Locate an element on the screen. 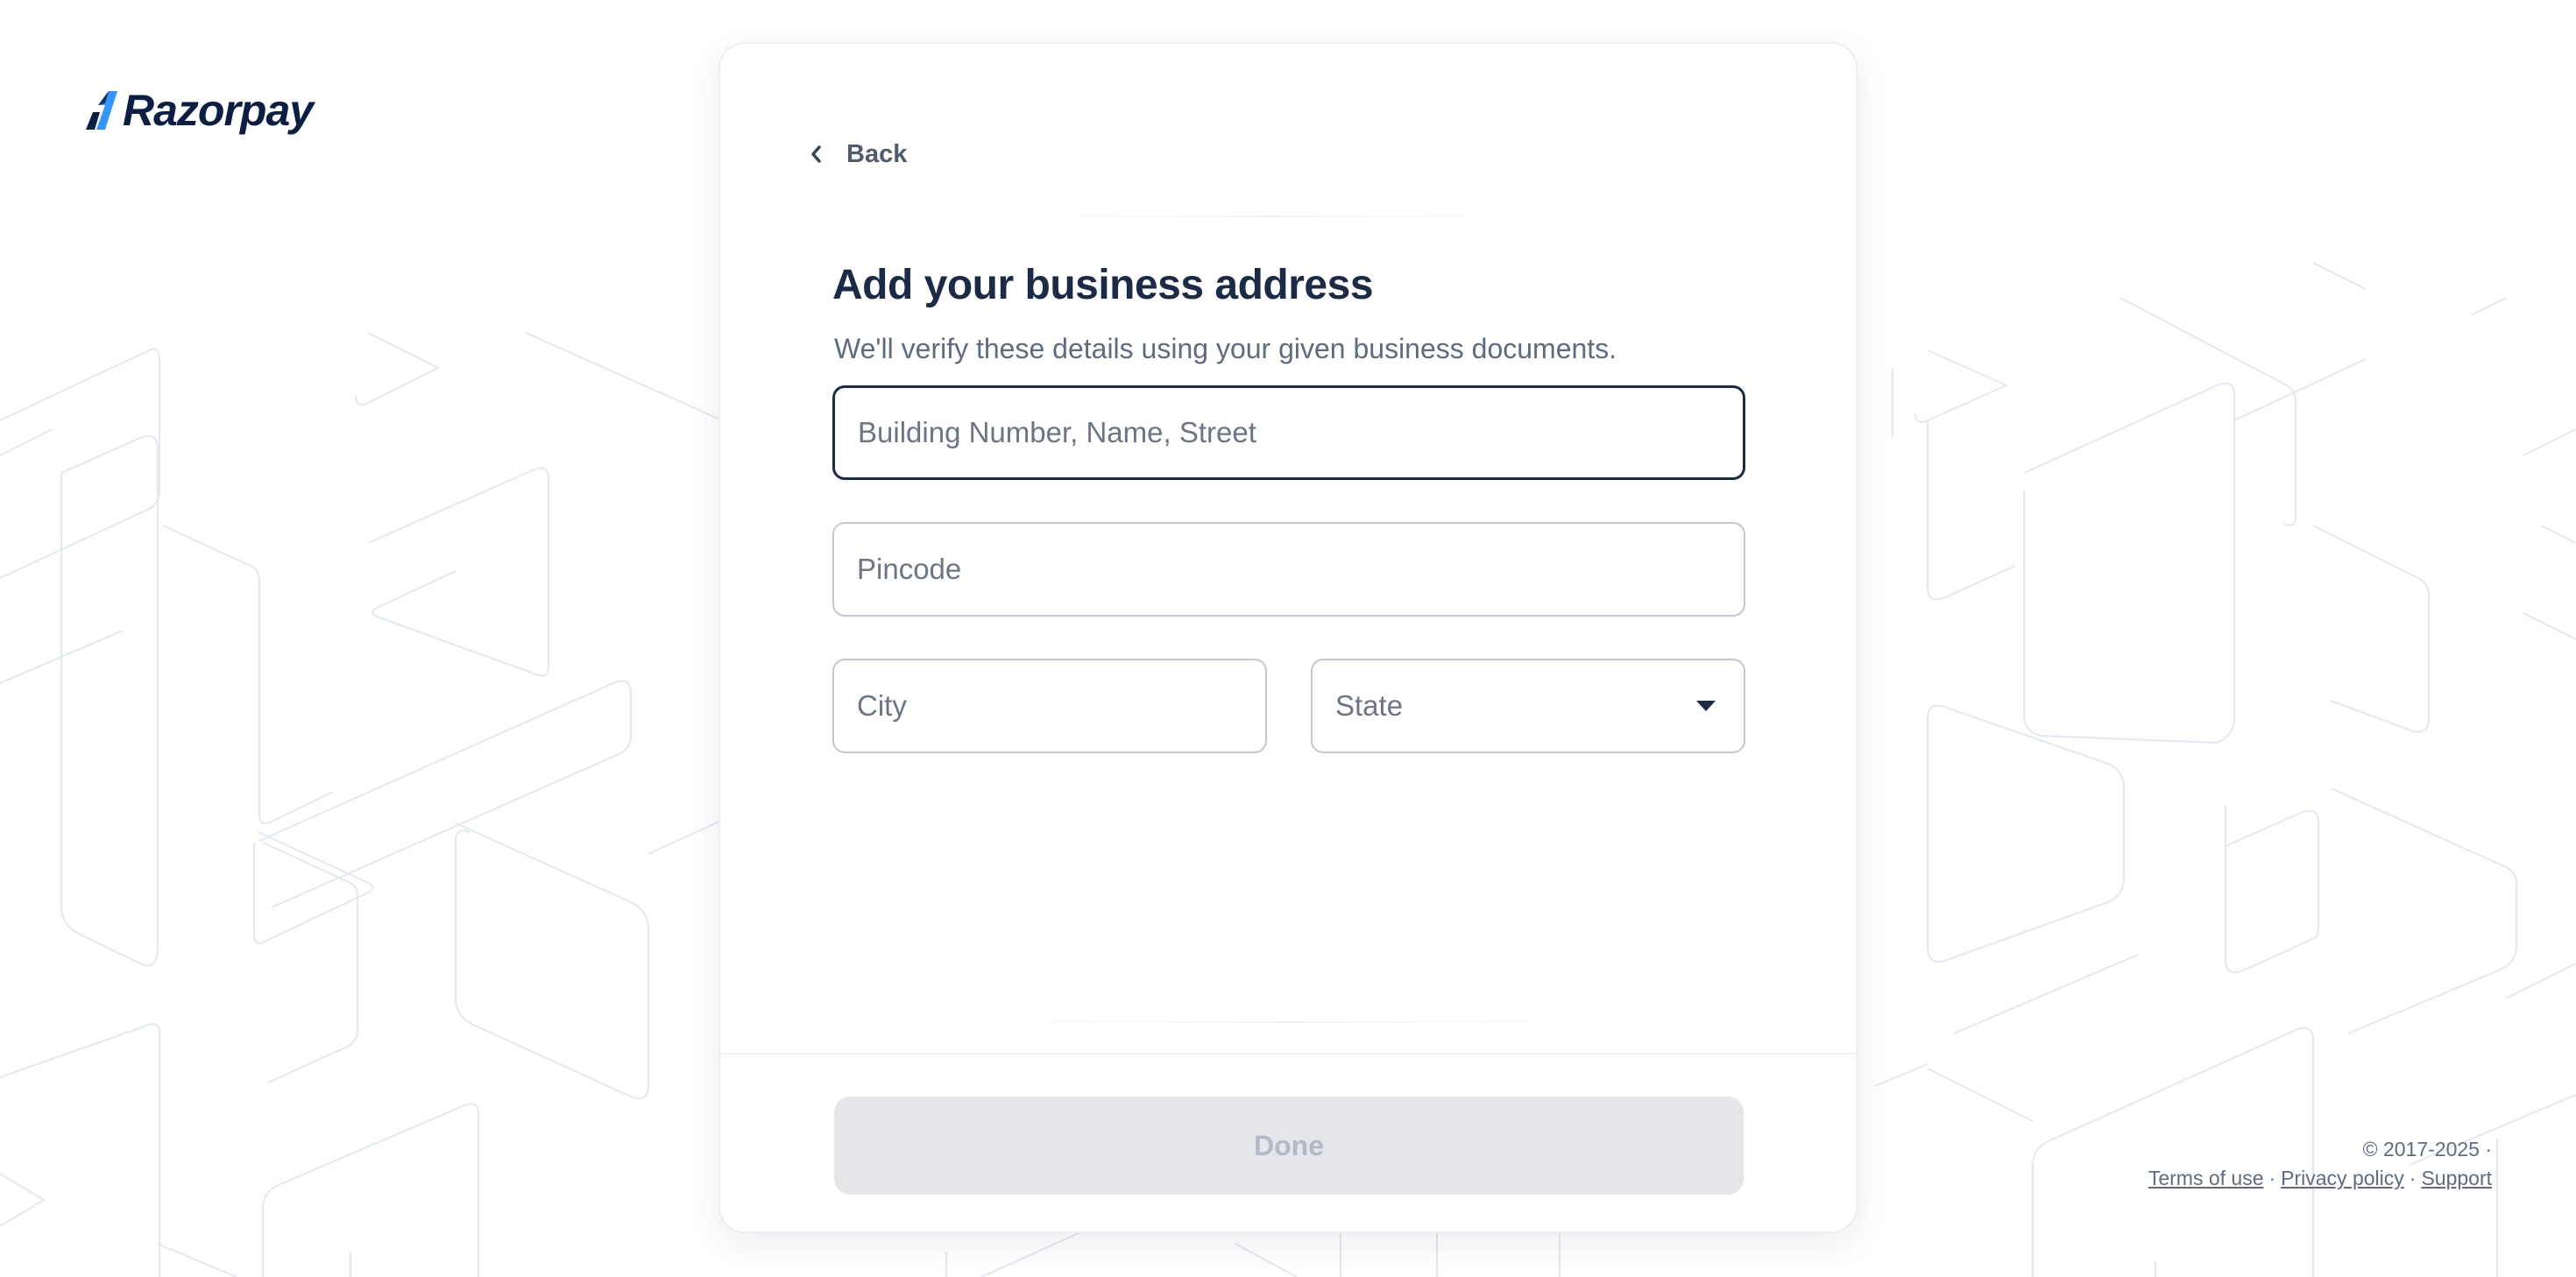 The image size is (2576, 1277). terms-of-use-link: Terms of use is located at coordinates (2206, 1178).